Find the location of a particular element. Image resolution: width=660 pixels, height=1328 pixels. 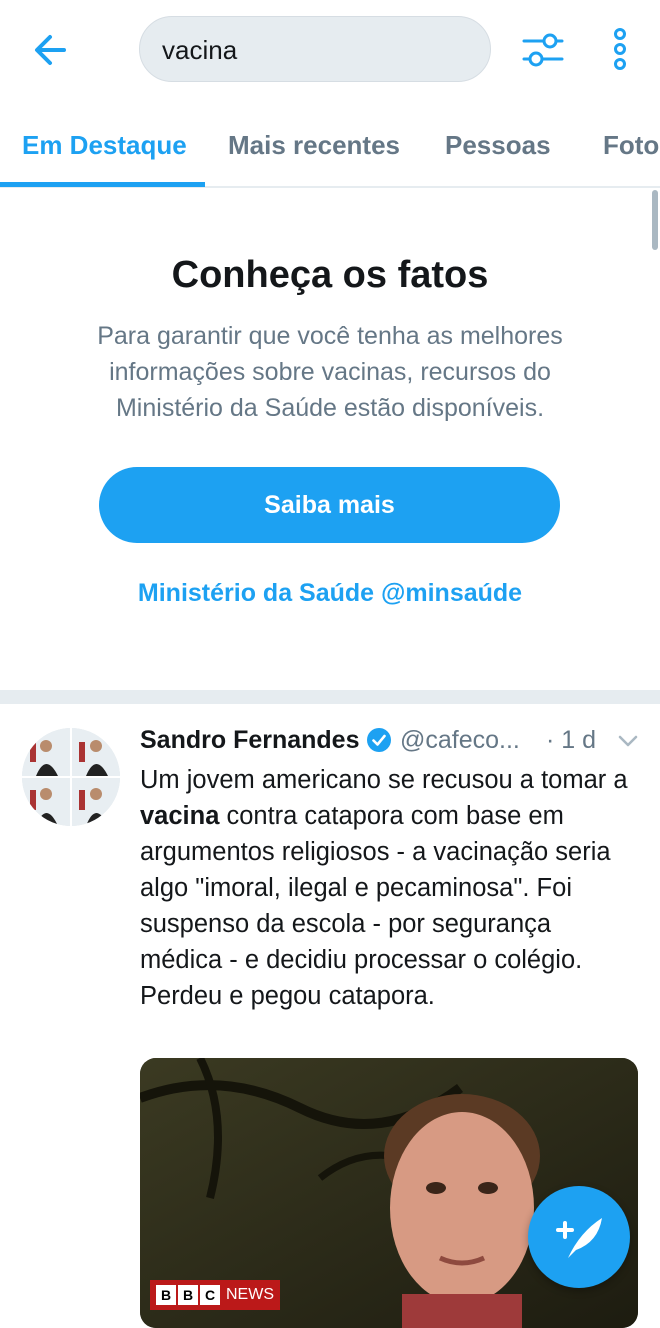

search-tabs: Em Destaque Mais recentes Pessoas Fotos is located at coordinates (330, 144).